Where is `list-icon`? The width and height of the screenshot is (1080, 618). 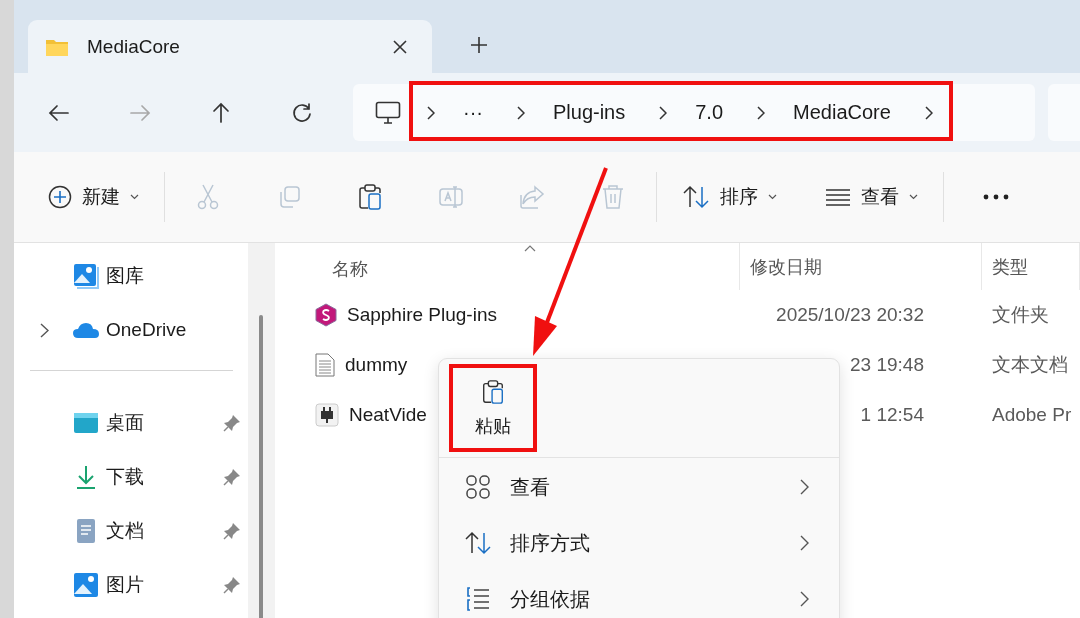 list-icon is located at coordinates (838, 197).